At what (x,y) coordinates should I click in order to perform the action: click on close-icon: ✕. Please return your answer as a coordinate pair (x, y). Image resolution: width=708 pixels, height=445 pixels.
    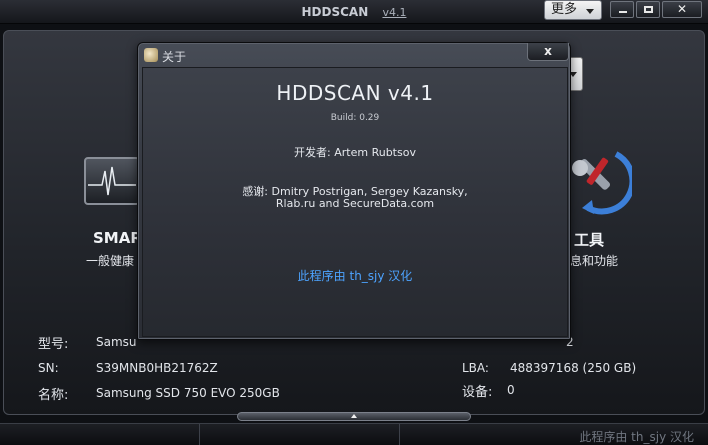
    Looking at the image, I should click on (682, 9).